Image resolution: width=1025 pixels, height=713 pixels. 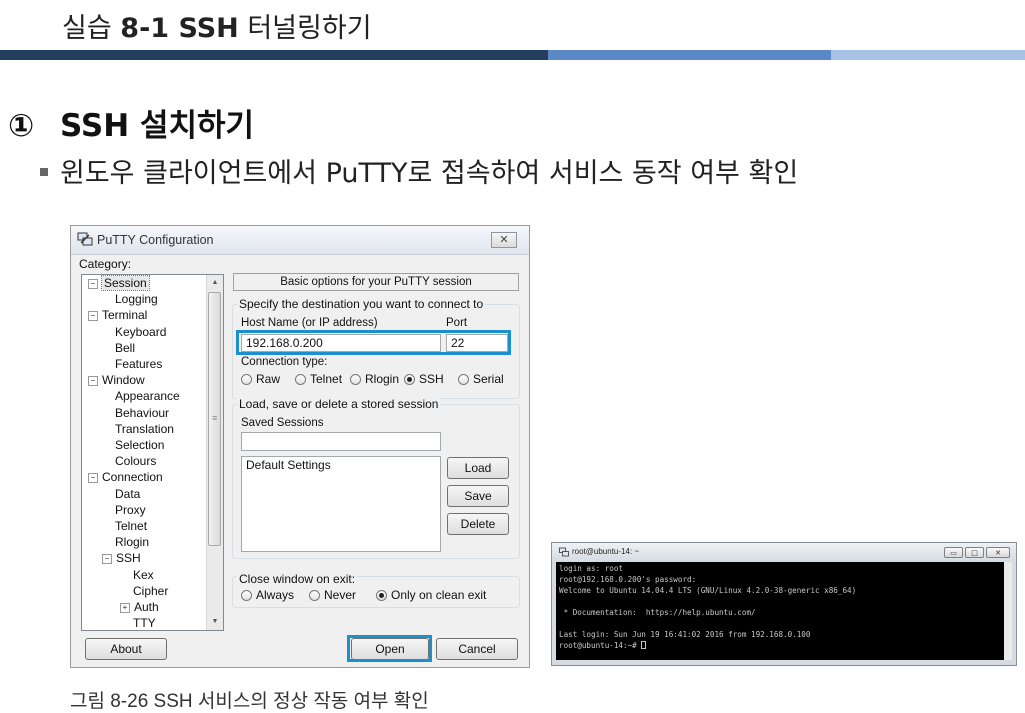 I want to click on header-bar-light, so click(x=928, y=55).